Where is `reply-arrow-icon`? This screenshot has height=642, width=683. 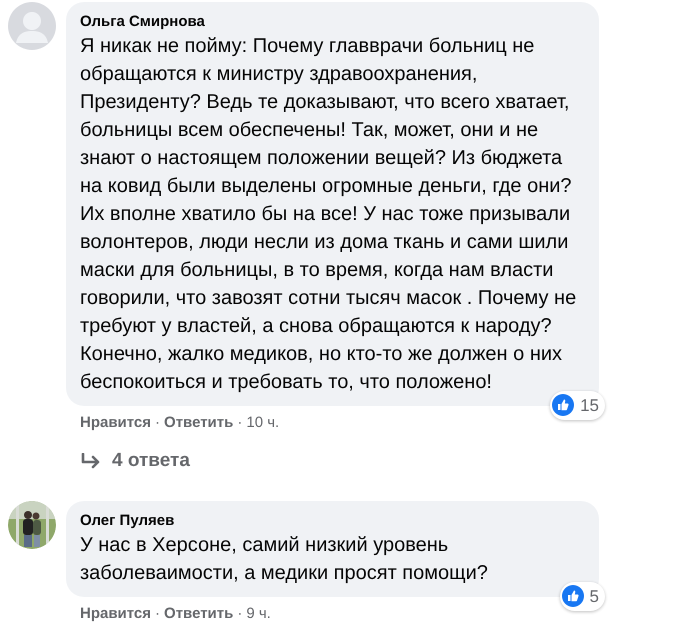
reply-arrow-icon is located at coordinates (91, 460).